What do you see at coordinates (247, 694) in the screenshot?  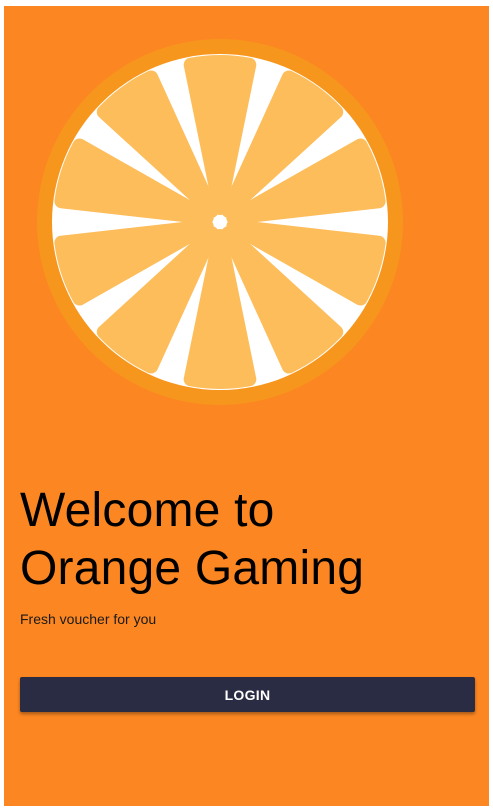 I see `login-button: LOGIN` at bounding box center [247, 694].